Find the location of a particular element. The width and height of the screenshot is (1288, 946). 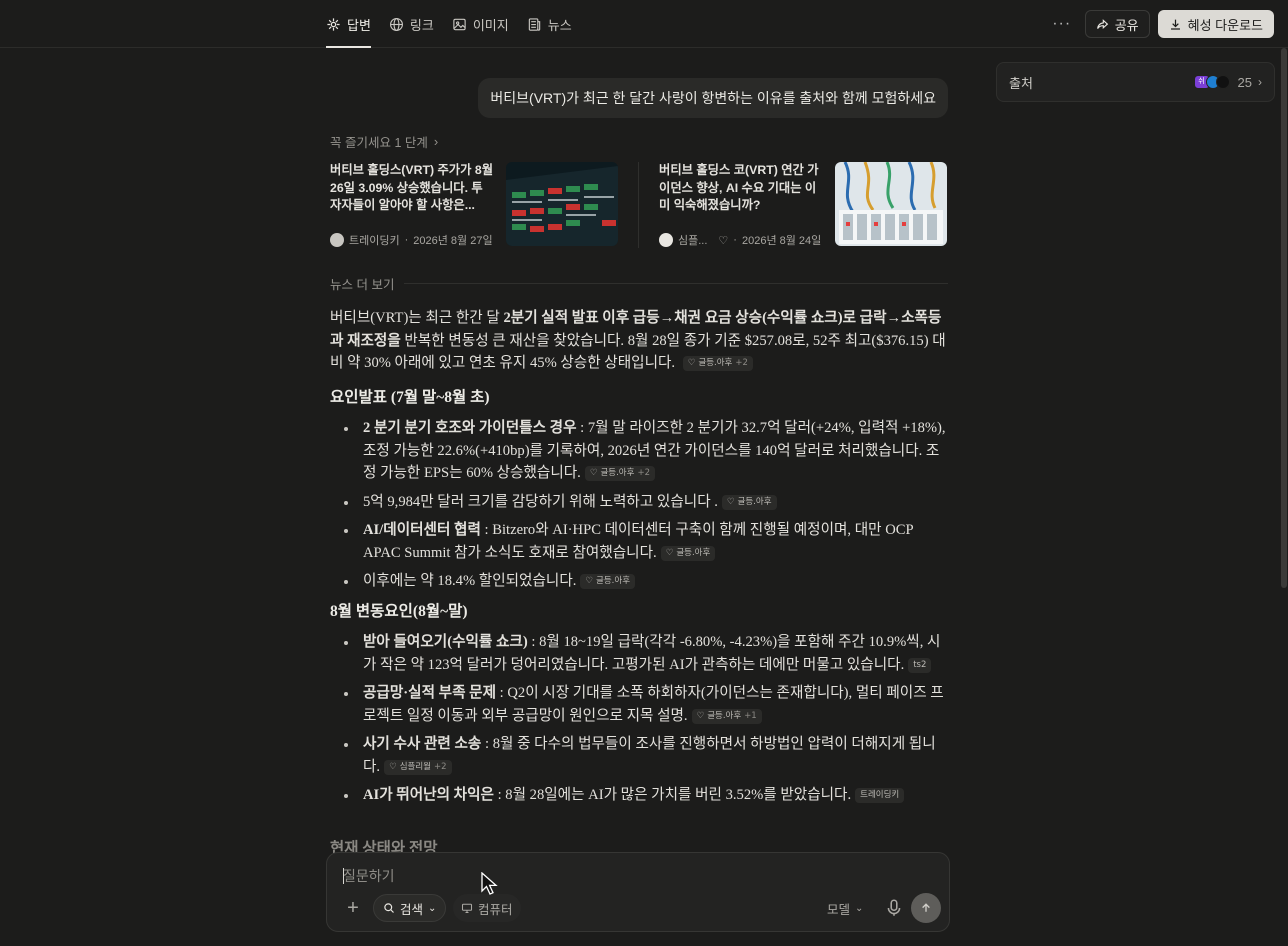

card-divider is located at coordinates (638, 205).